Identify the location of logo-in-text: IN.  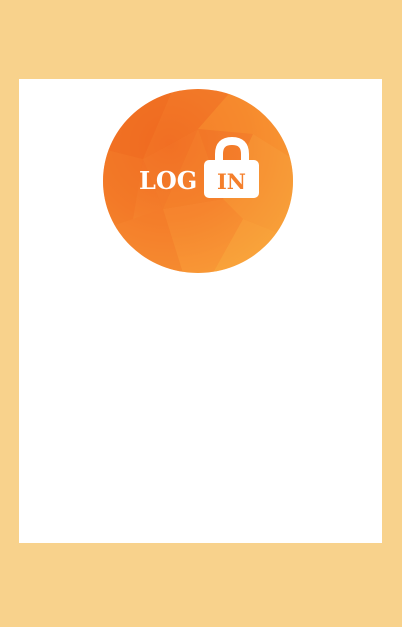
(231, 181).